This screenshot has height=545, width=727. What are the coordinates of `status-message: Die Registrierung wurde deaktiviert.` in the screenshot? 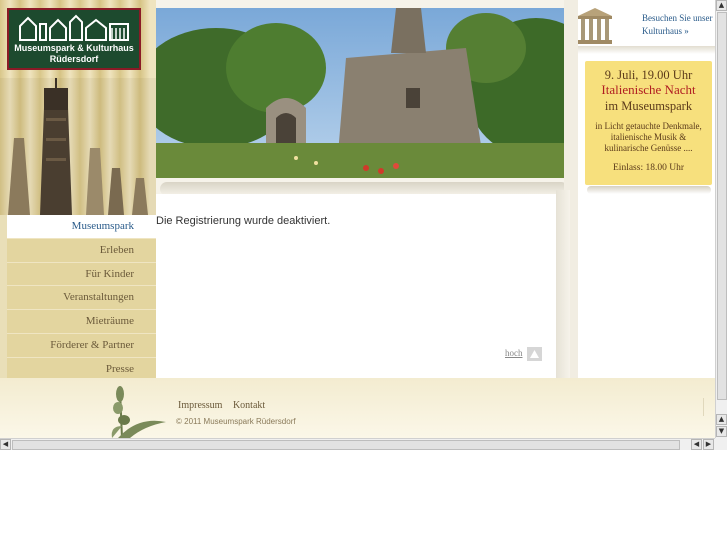 It's located at (243, 221).